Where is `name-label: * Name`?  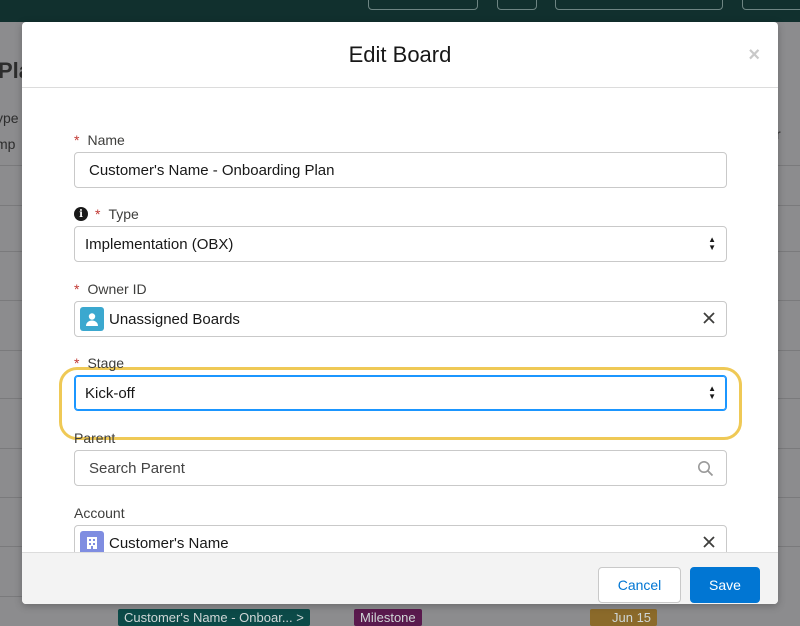 name-label: * Name is located at coordinates (99, 140).